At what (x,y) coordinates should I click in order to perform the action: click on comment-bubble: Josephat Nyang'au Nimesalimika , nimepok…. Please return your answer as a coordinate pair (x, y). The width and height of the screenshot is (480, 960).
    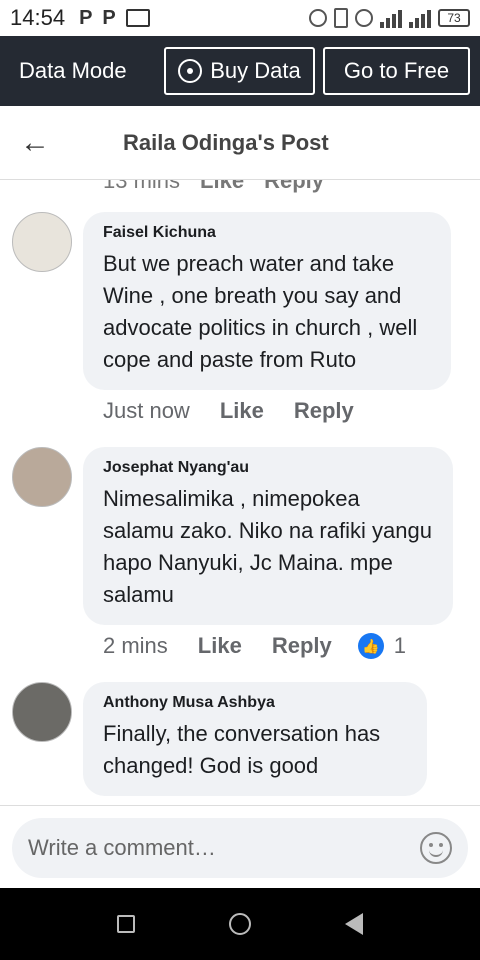
    Looking at the image, I should click on (268, 536).